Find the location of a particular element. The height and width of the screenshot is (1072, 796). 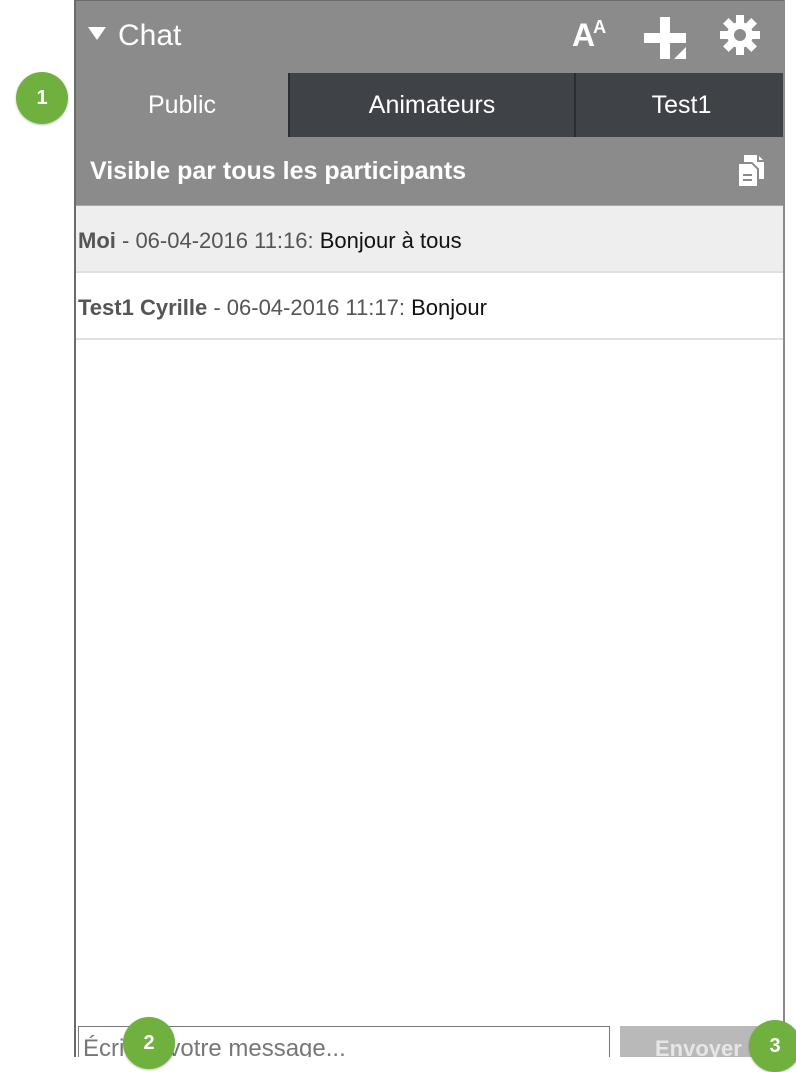

font-size-icon-large: A is located at coordinates (583, 35).